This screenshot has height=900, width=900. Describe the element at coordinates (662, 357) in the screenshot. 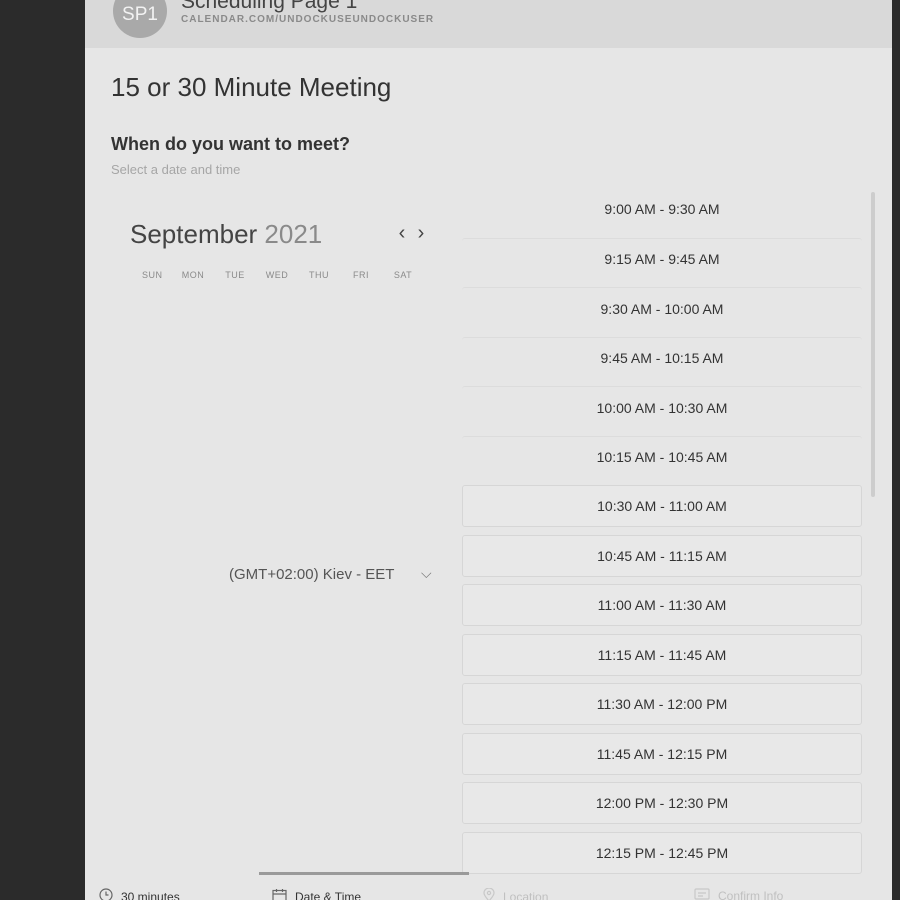

I see `time-slot: 9:45 AM - 10:15 AM` at that location.